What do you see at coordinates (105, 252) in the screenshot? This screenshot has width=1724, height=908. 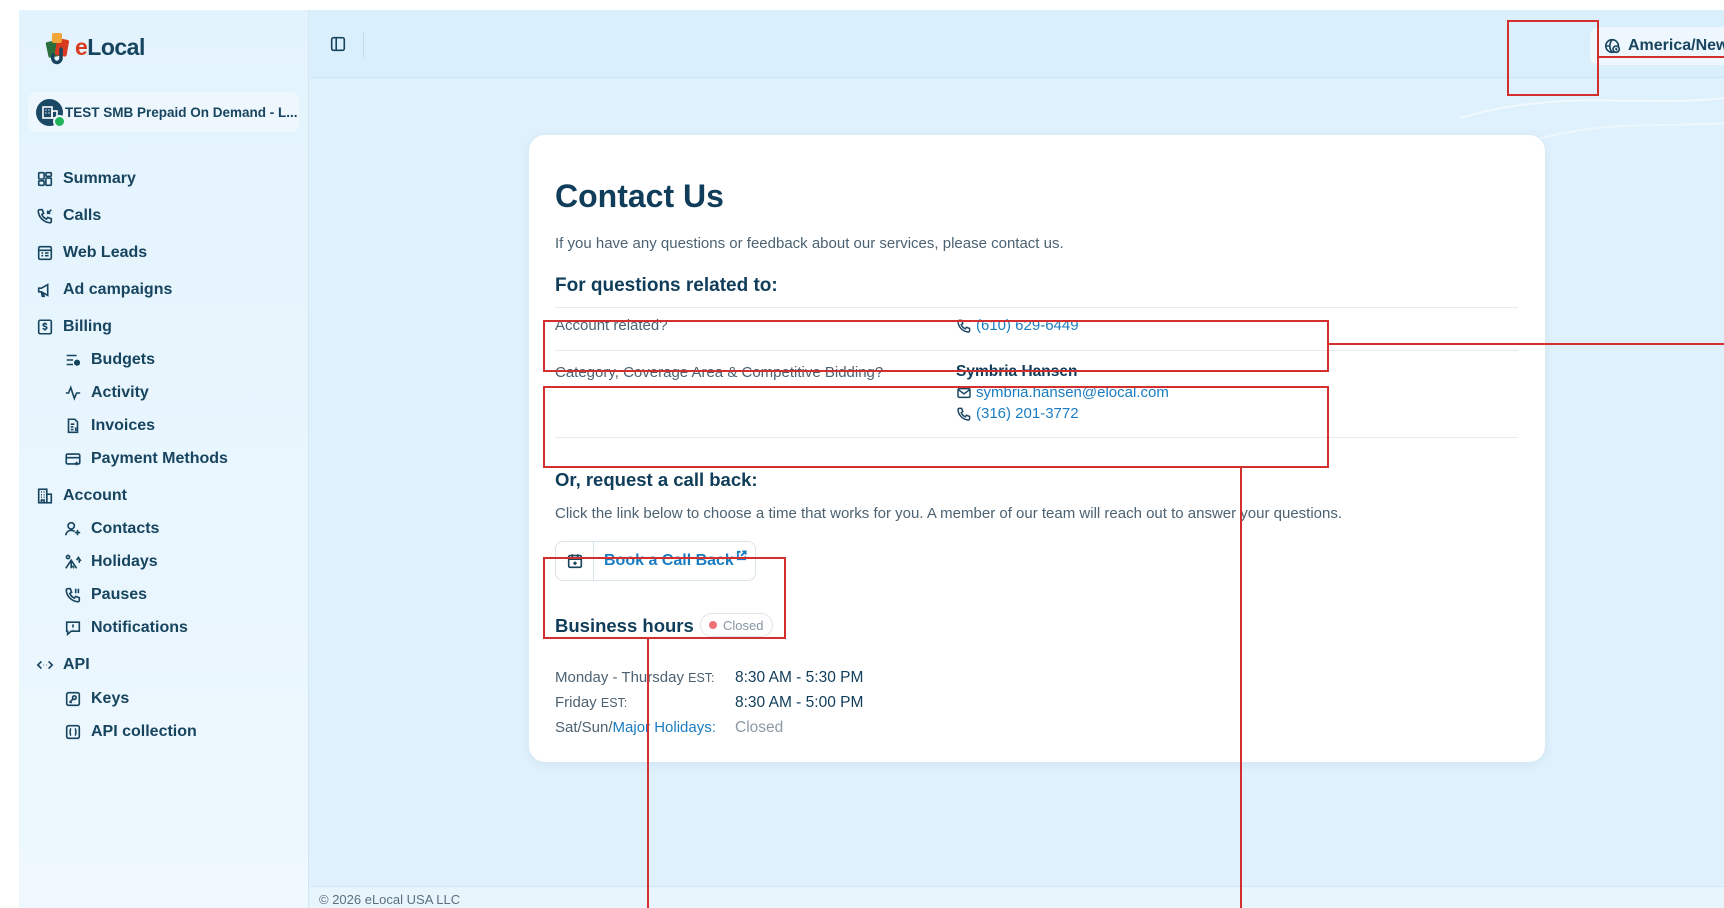 I see `sidebar-item-label: Web Leads` at bounding box center [105, 252].